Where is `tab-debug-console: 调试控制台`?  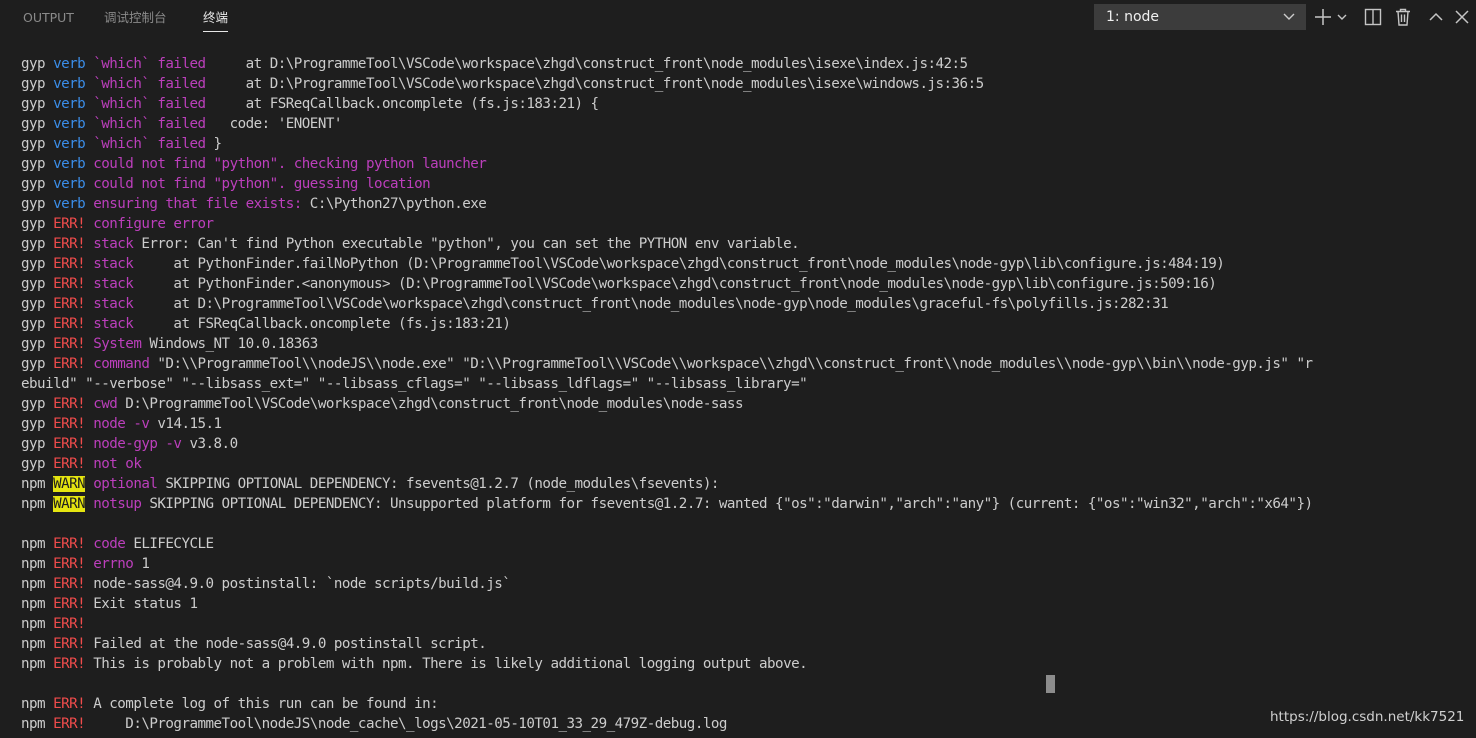
tab-debug-console: 调试控制台 is located at coordinates (135, 18).